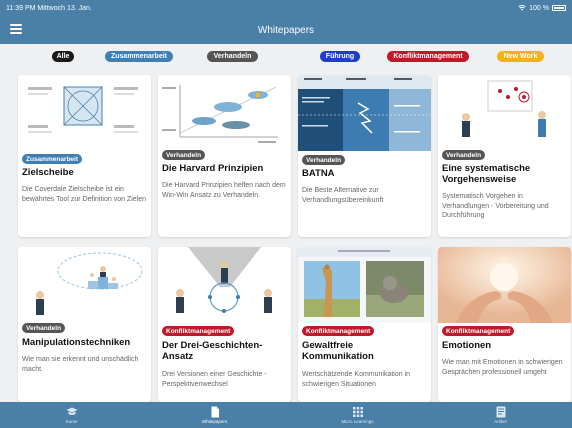  I want to click on card-title: Die Harvard Prinzipien, so click(213, 168).